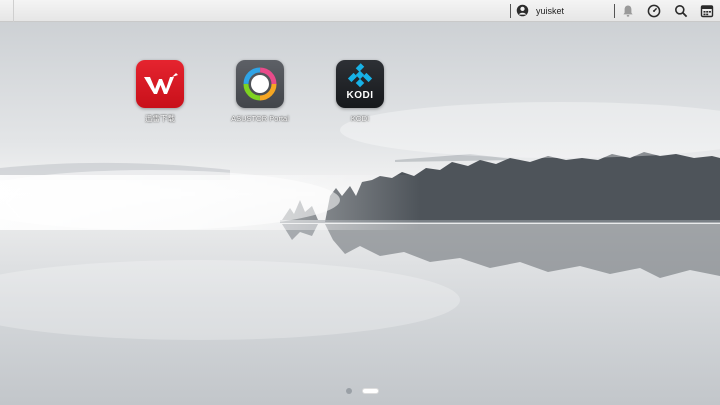 The height and width of the screenshot is (405, 720). I want to click on top-bar: yuisket, so click(360, 11).